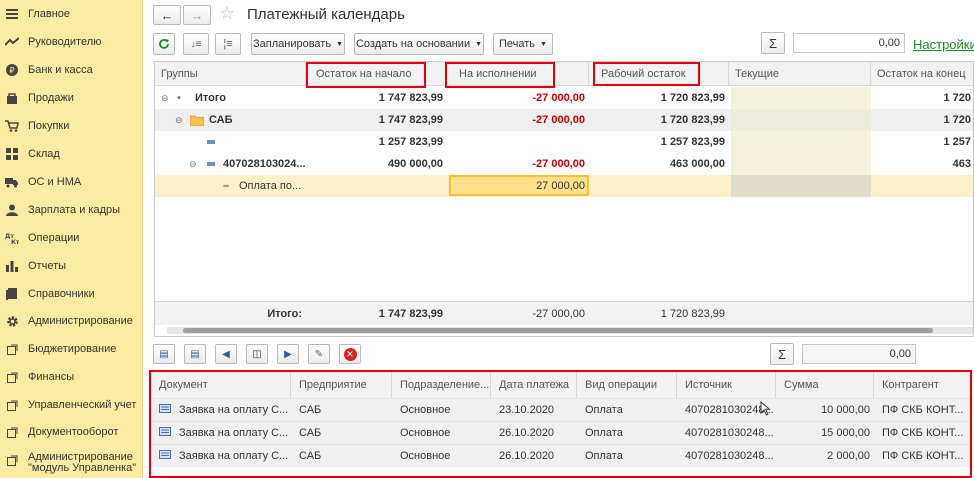 Image resolution: width=974 pixels, height=478 pixels. Describe the element at coordinates (167, 15) in the screenshot. I see `back-button: ←` at that location.